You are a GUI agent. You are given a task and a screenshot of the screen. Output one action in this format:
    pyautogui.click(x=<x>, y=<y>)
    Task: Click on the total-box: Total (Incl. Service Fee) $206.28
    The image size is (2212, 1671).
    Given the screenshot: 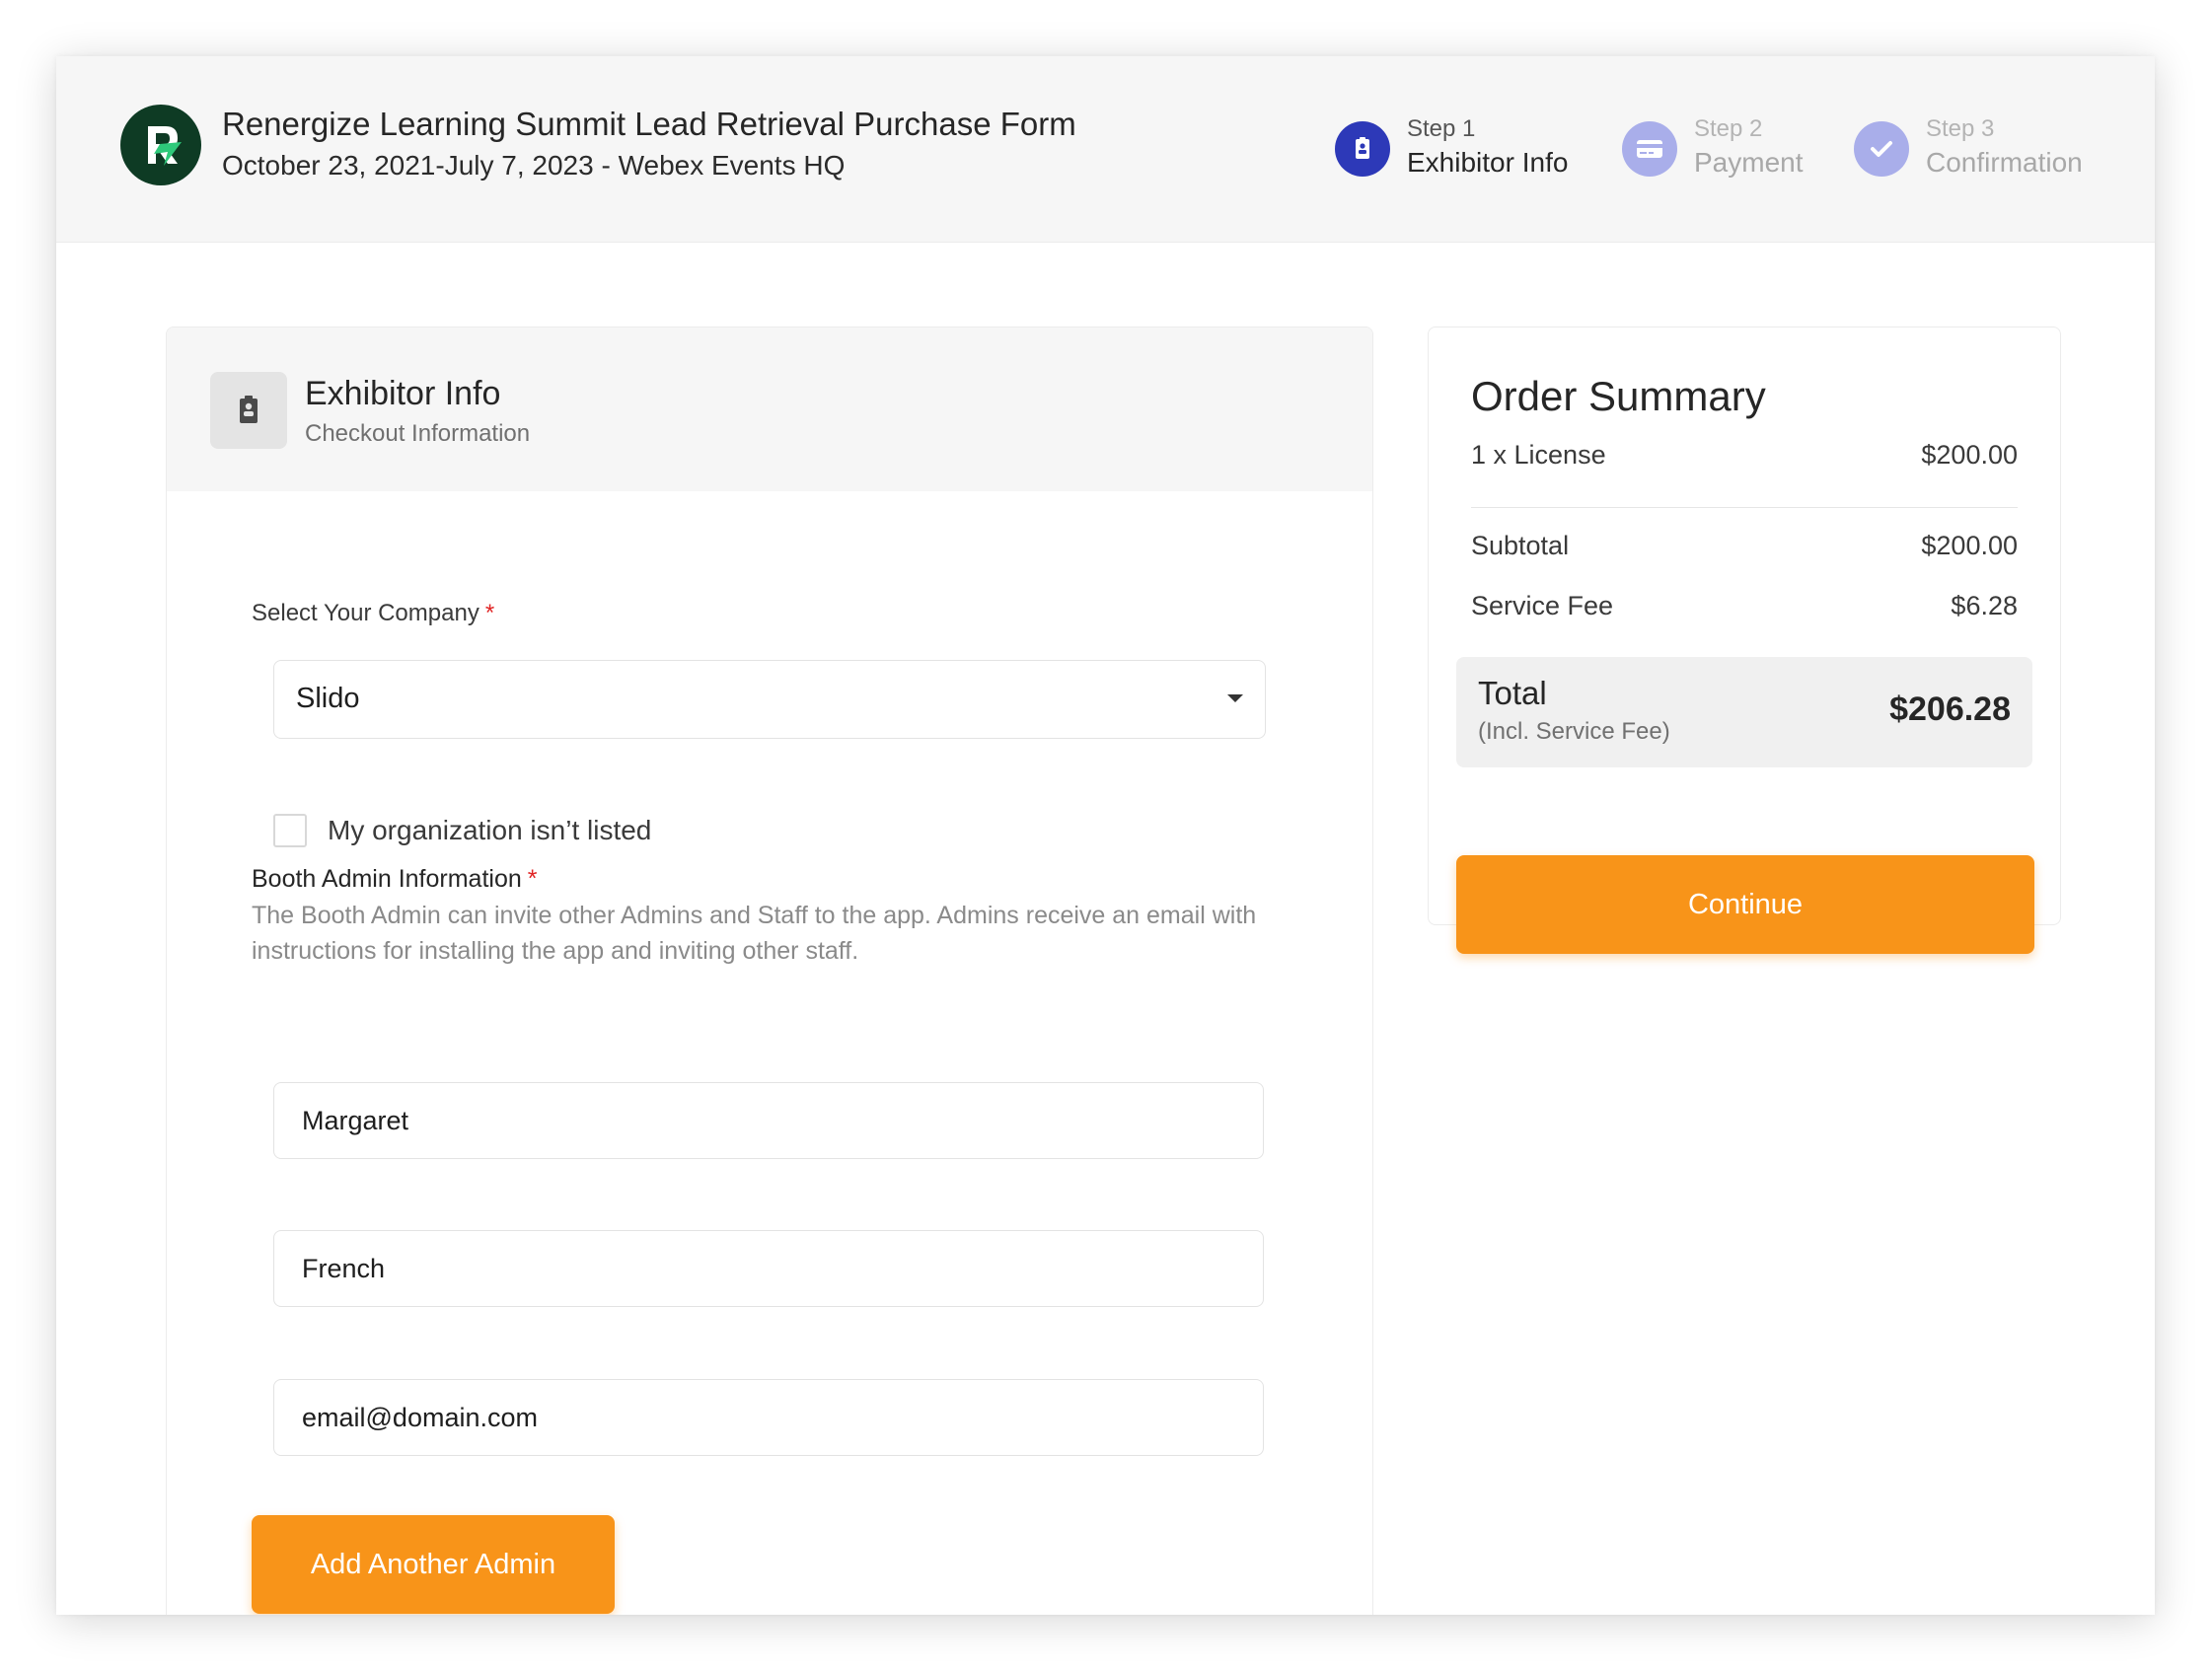 What is the action you would take?
    pyautogui.click(x=1744, y=712)
    